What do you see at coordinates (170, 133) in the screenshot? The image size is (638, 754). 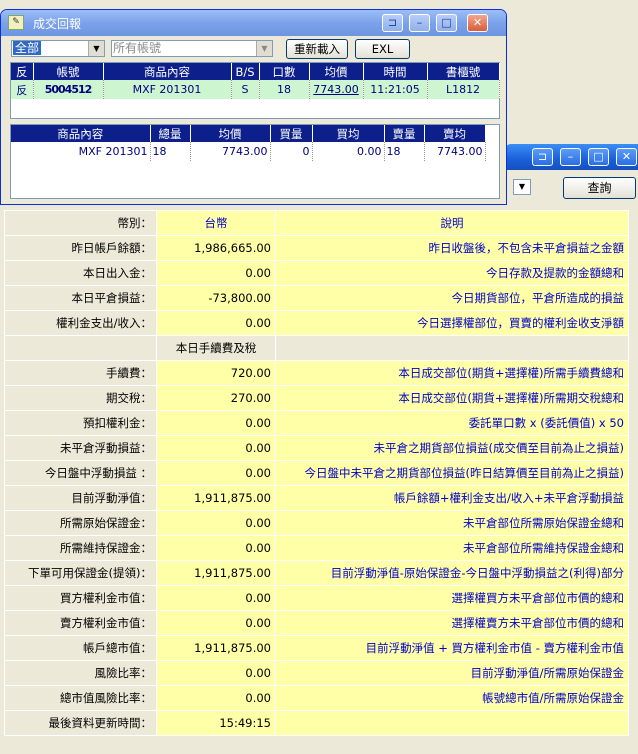 I see `column-header: 總量` at bounding box center [170, 133].